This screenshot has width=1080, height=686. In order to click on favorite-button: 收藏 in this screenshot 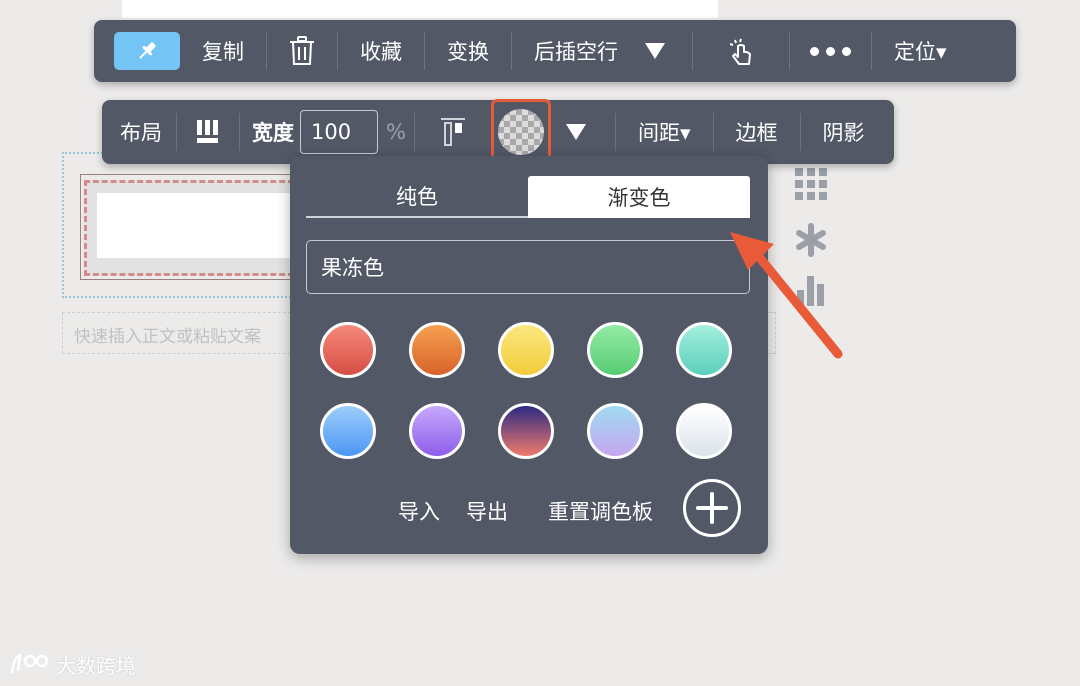, I will do `click(381, 51)`.